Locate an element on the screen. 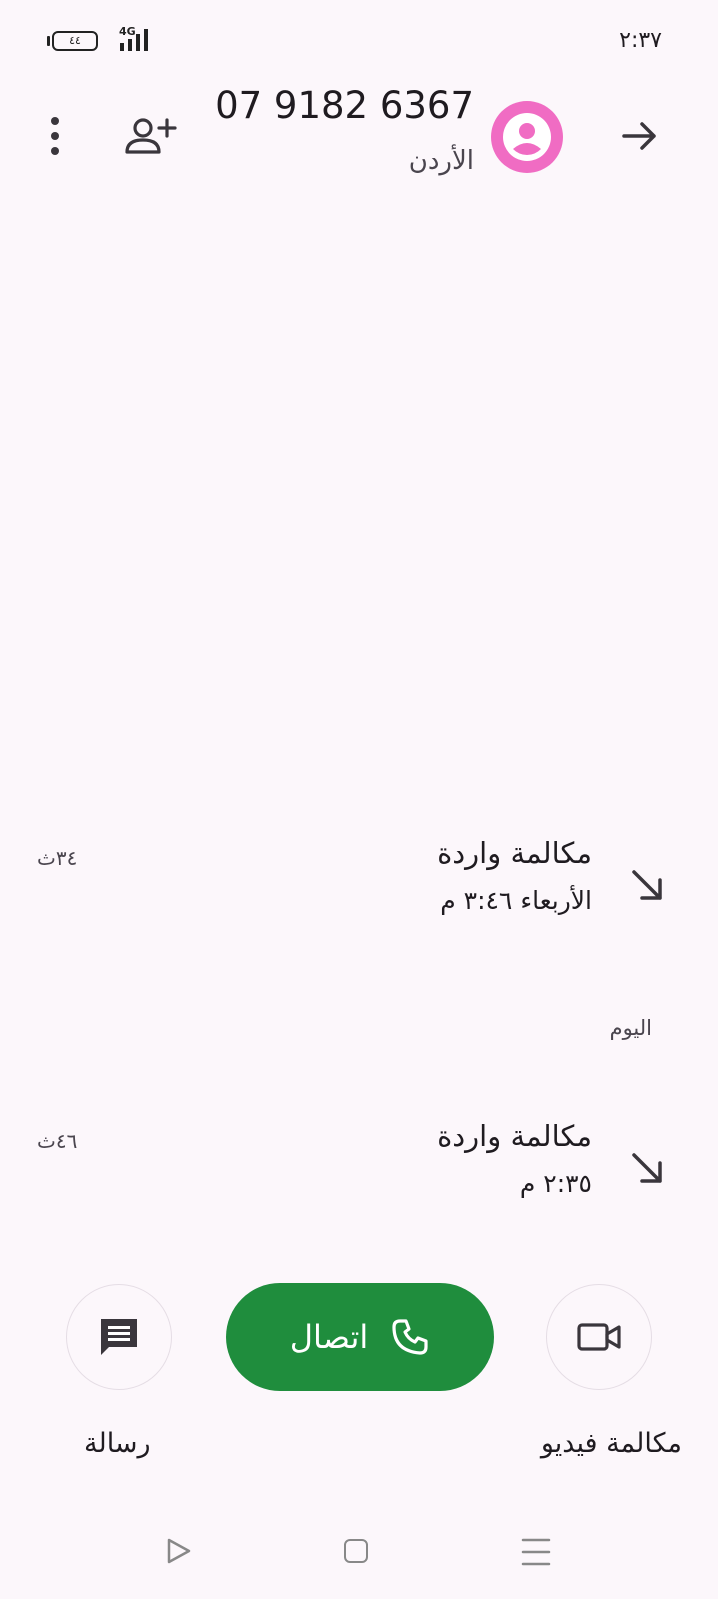 This screenshot has width=718, height=1599. videocam-icon is located at coordinates (599, 1337).